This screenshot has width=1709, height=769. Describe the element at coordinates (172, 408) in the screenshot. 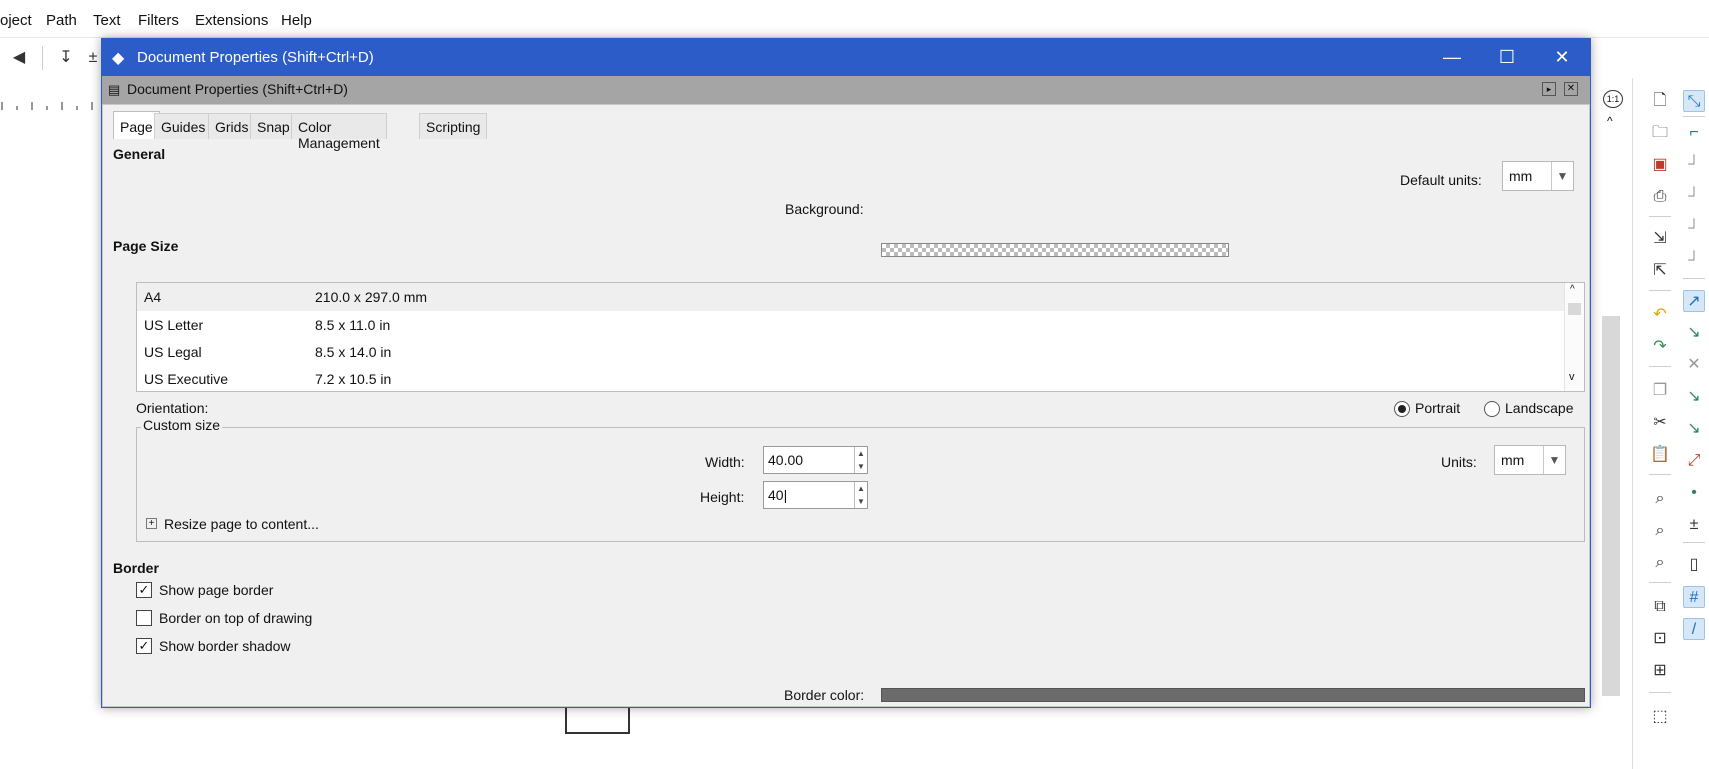

I see `orientation-label: Orientation:` at that location.